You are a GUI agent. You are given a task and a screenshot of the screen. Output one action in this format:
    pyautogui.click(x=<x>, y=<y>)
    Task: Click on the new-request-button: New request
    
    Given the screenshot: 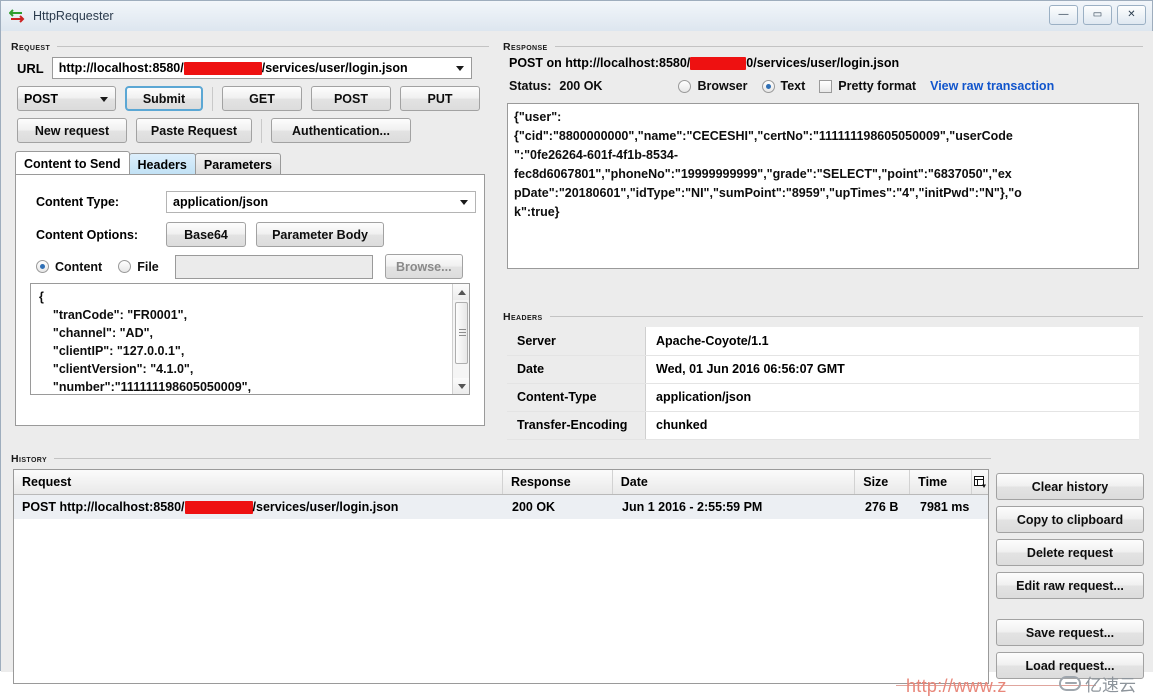 What is the action you would take?
    pyautogui.click(x=72, y=130)
    